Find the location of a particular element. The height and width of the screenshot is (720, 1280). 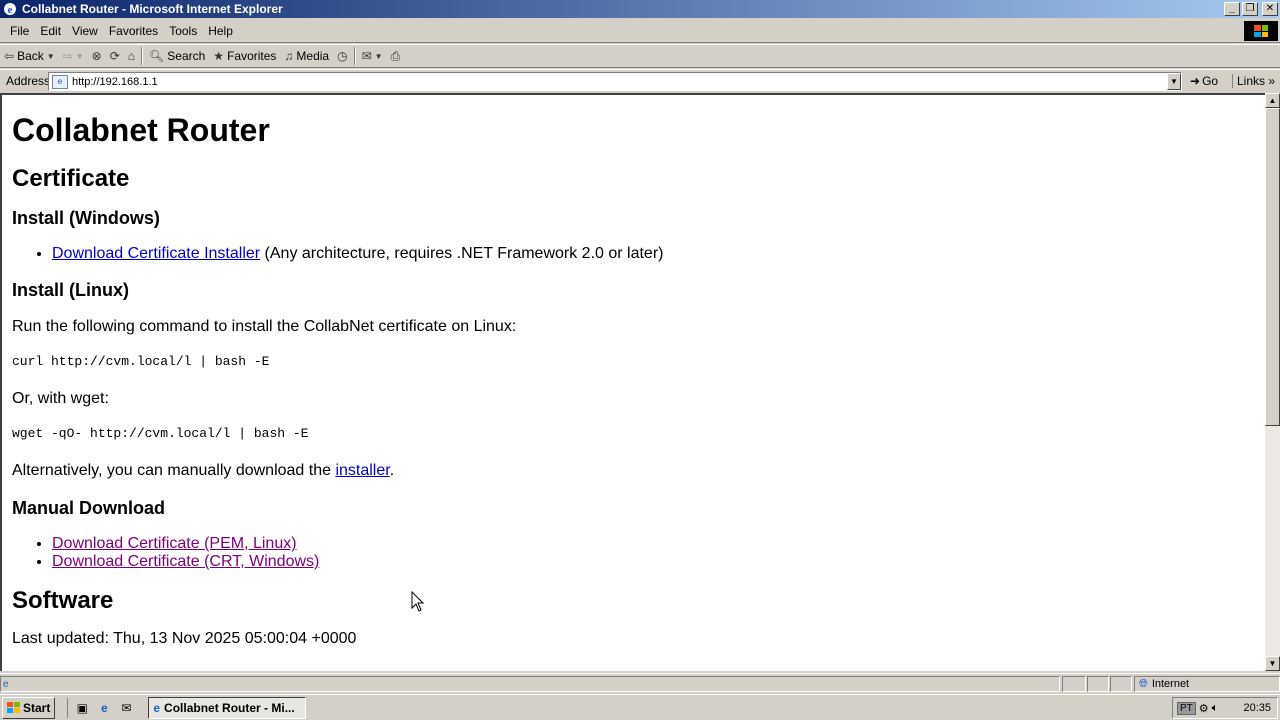

home-button: ⌂ is located at coordinates (131, 56).